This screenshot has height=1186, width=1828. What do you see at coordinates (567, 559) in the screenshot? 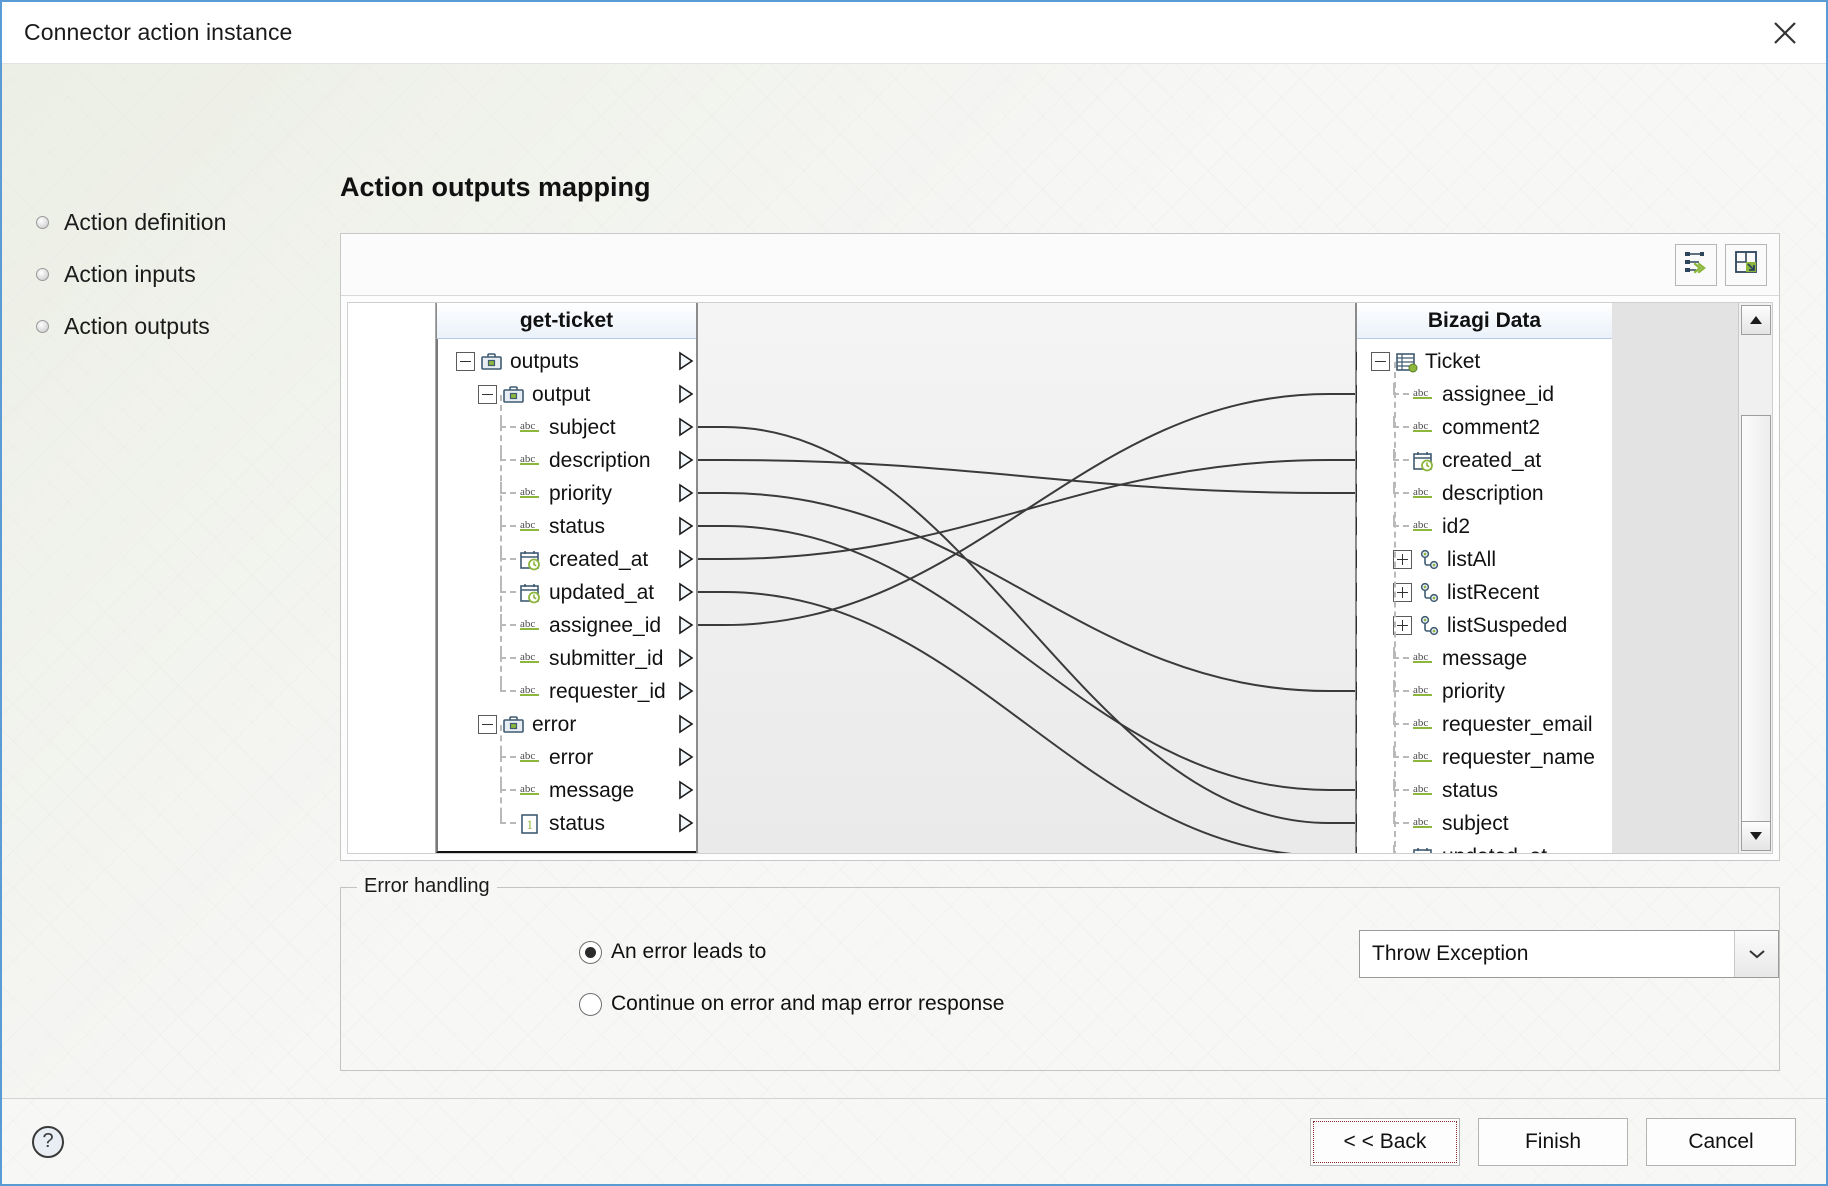
I see `tree-node-row: created_at` at bounding box center [567, 559].